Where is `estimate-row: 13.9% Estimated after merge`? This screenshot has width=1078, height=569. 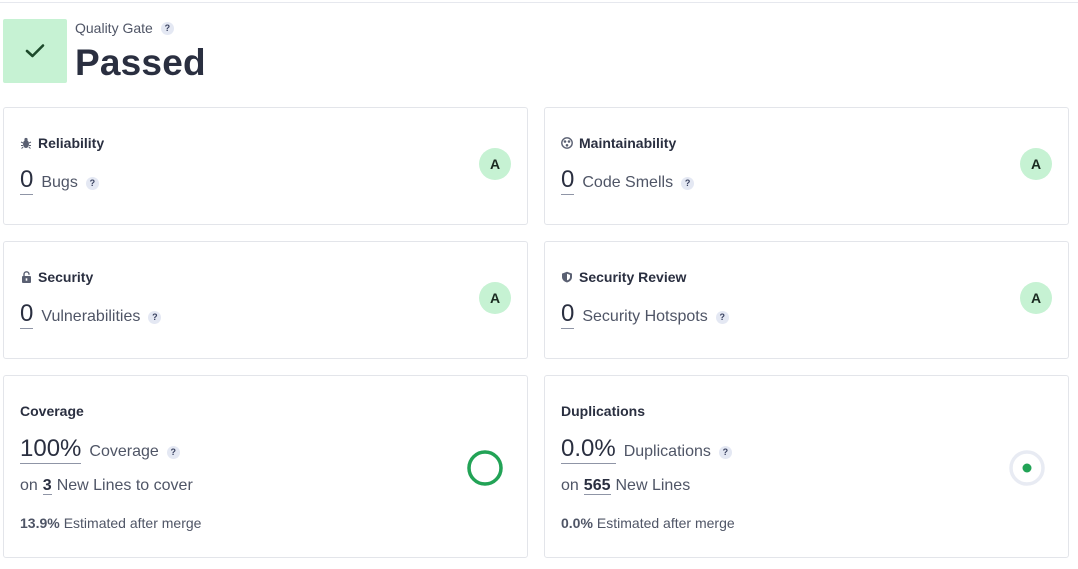 estimate-row: 13.9% Estimated after merge is located at coordinates (110, 523).